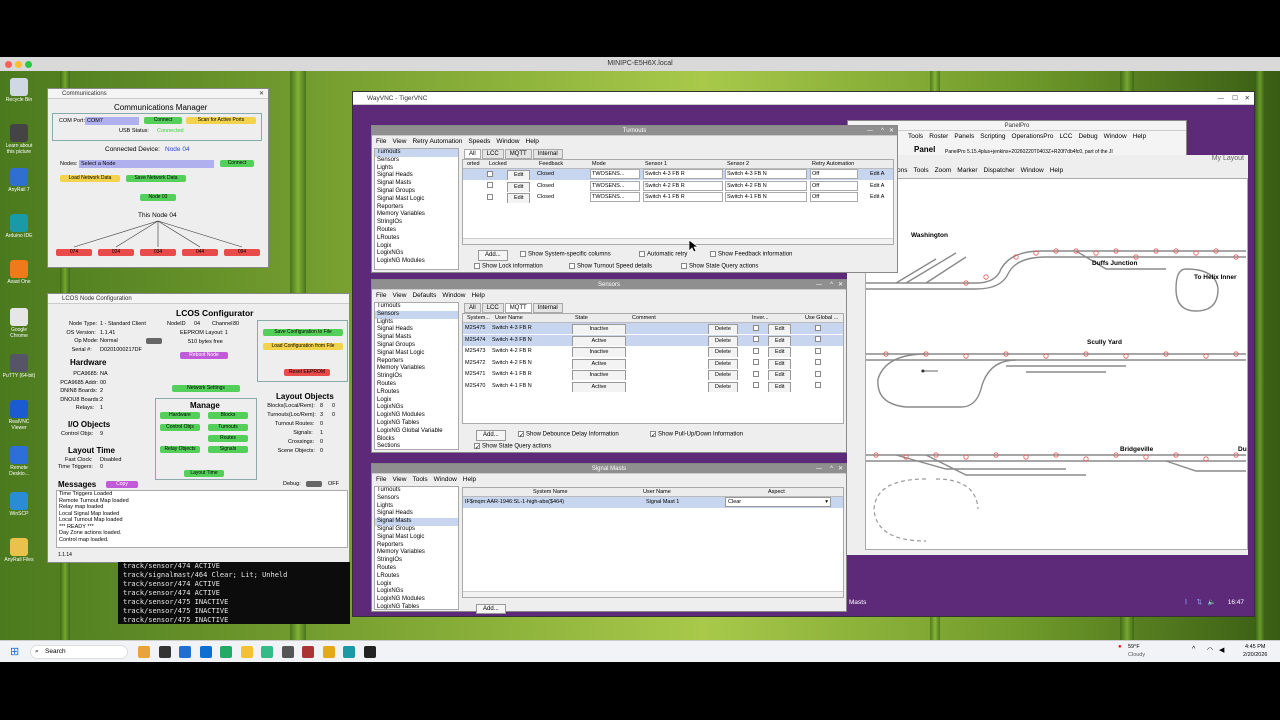 Image resolution: width=1280 pixels, height=720 pixels. What do you see at coordinates (967, 170) in the screenshot?
I see `menu-item-marker: Marker` at bounding box center [967, 170].